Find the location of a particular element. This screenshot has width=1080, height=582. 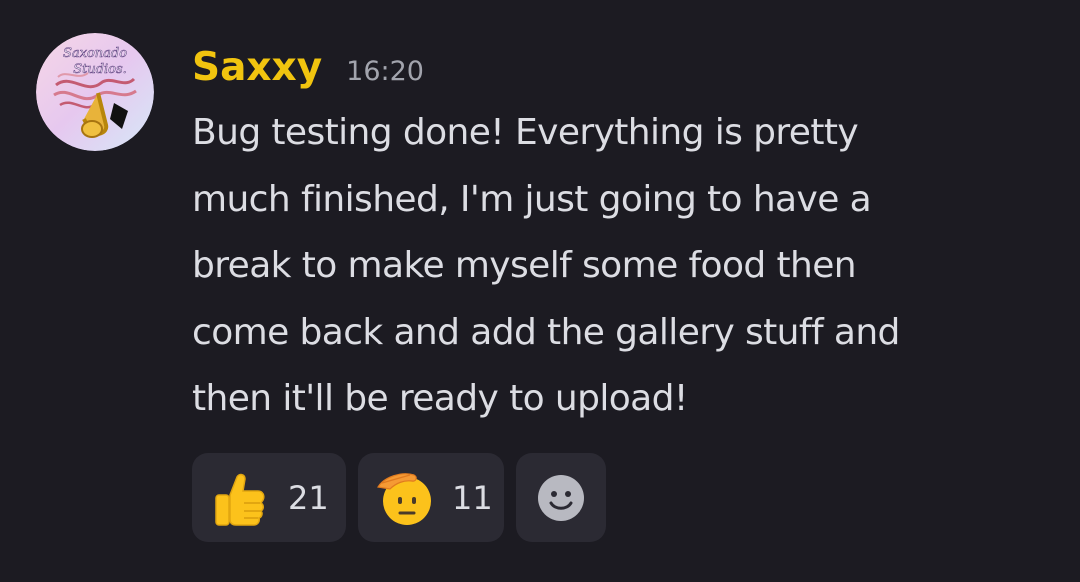

avatar-image: Saxonado Studios. is located at coordinates (95, 92).